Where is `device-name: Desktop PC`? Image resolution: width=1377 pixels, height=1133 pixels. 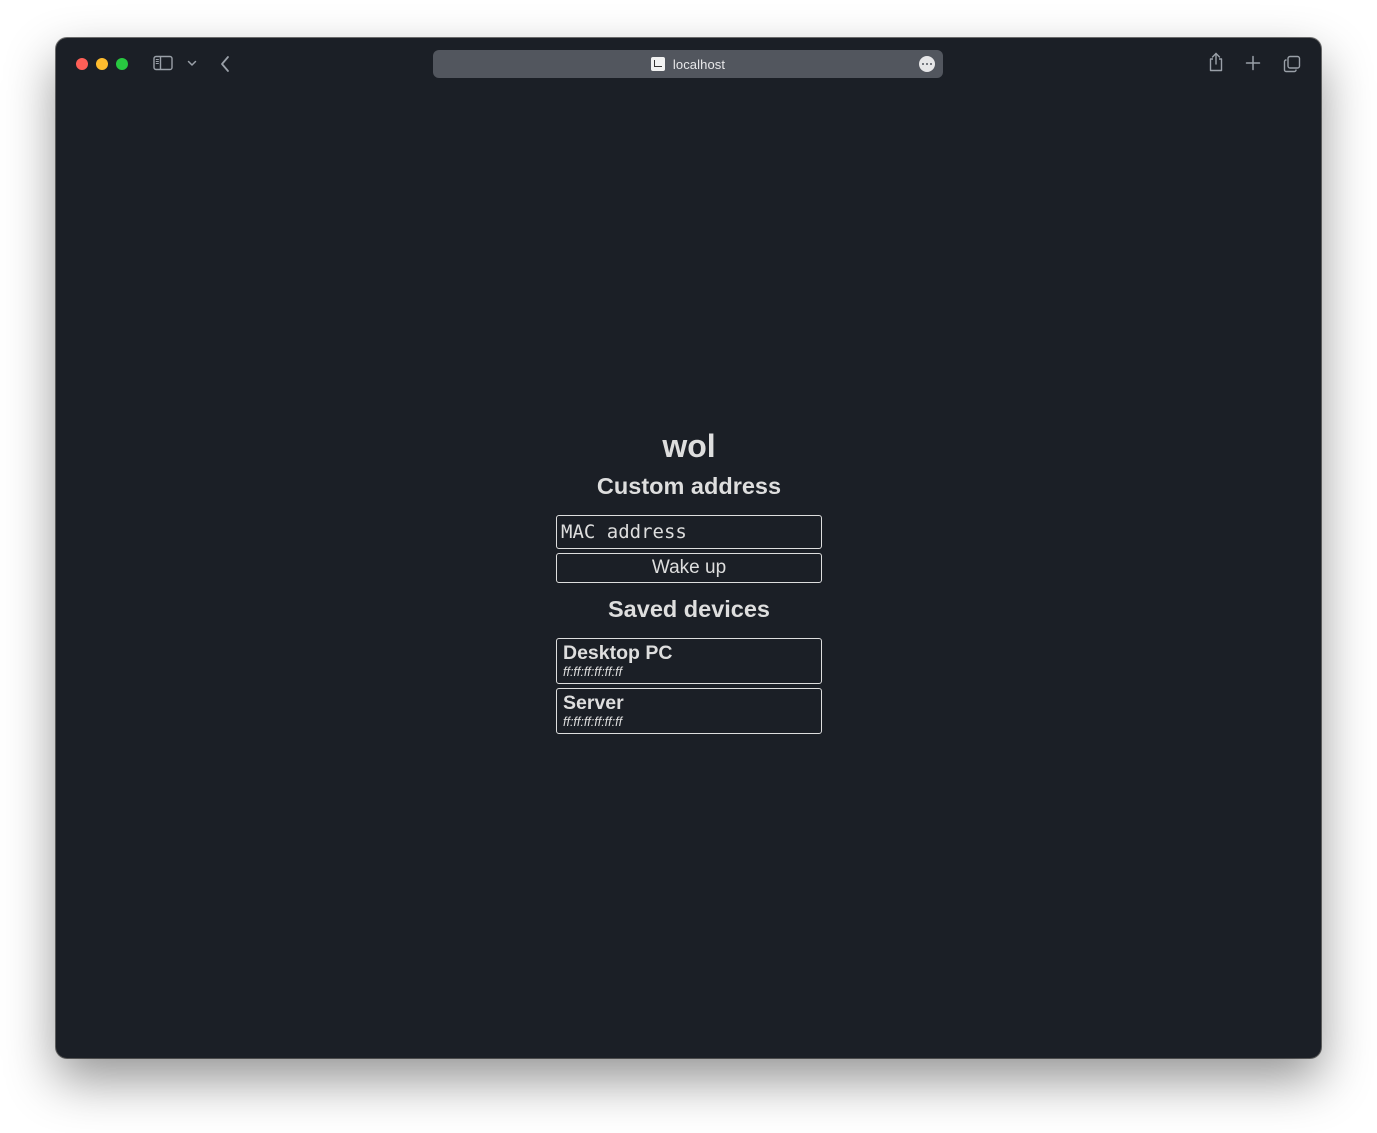
device-name: Desktop PC is located at coordinates (618, 653).